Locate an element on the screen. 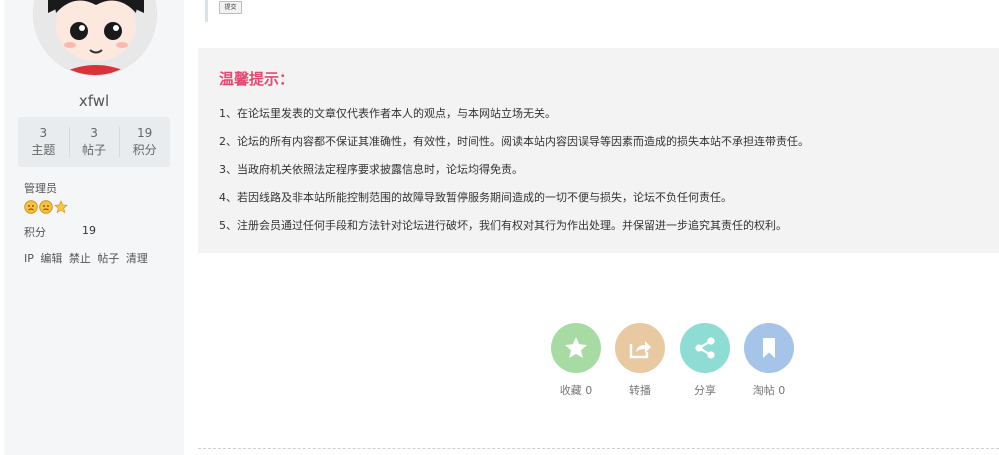 The height and width of the screenshot is (455, 999). collect-thread-button: 淘帖 0 is located at coordinates (769, 360).